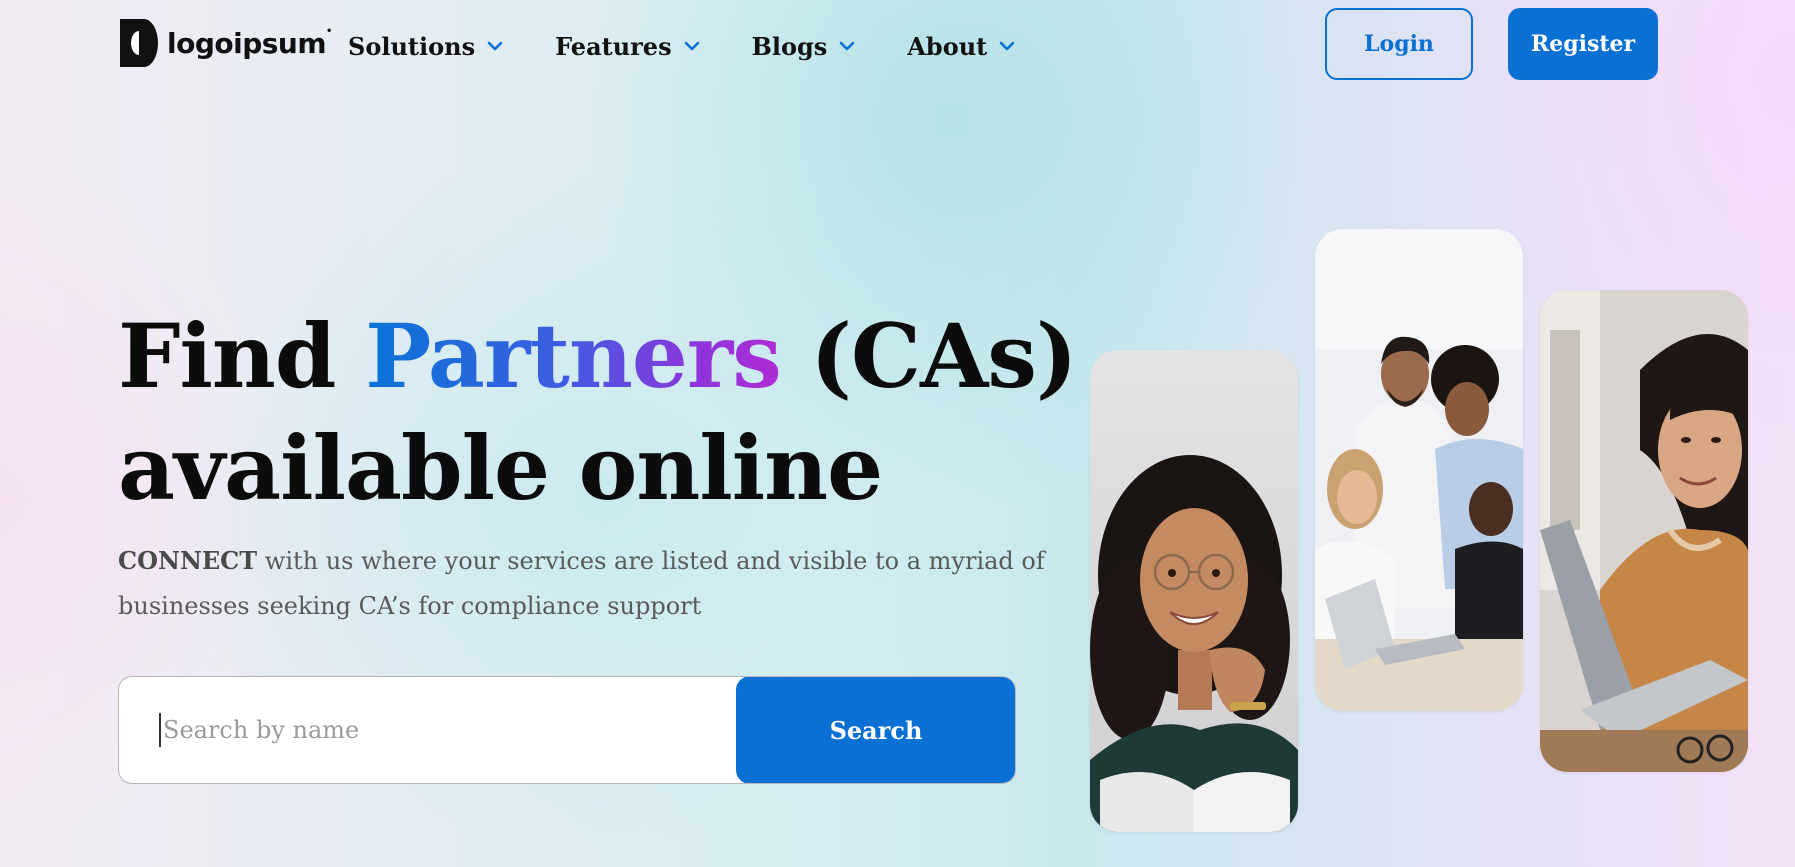 The width and height of the screenshot is (1795, 867). I want to click on logo-text: logoipsum, so click(247, 43).